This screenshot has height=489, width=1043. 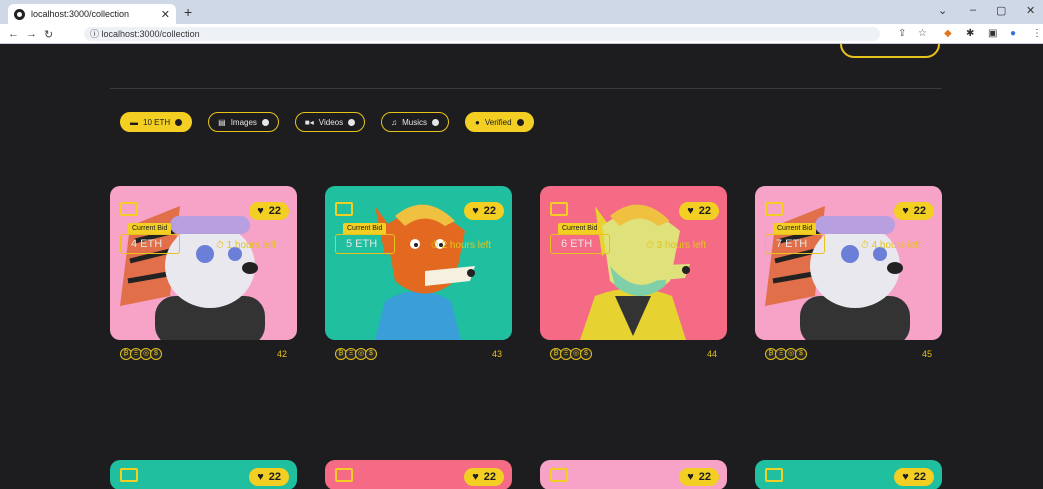 What do you see at coordinates (203, 358) in the screenshot?
I see `card-meta: ₿ Ξ ◎ $ 42` at bounding box center [203, 358].